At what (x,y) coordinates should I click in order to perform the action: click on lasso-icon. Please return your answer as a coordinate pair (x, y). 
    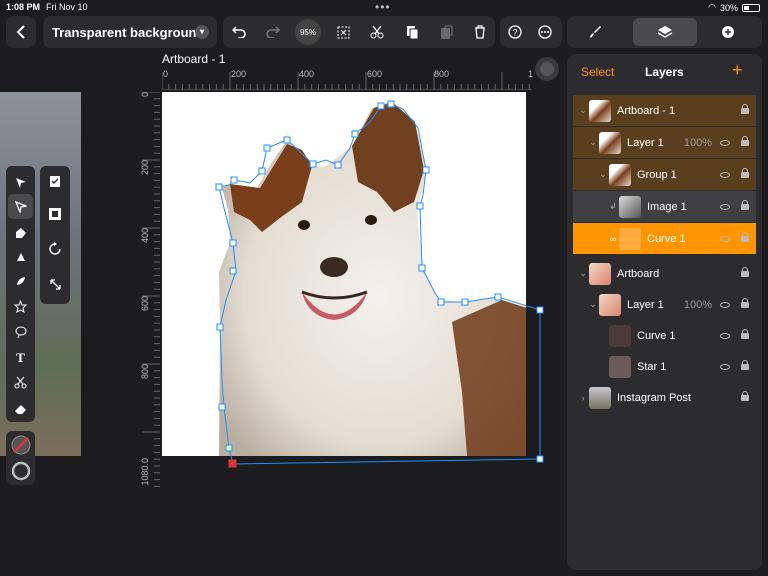
    Looking at the image, I should click on (20, 332).